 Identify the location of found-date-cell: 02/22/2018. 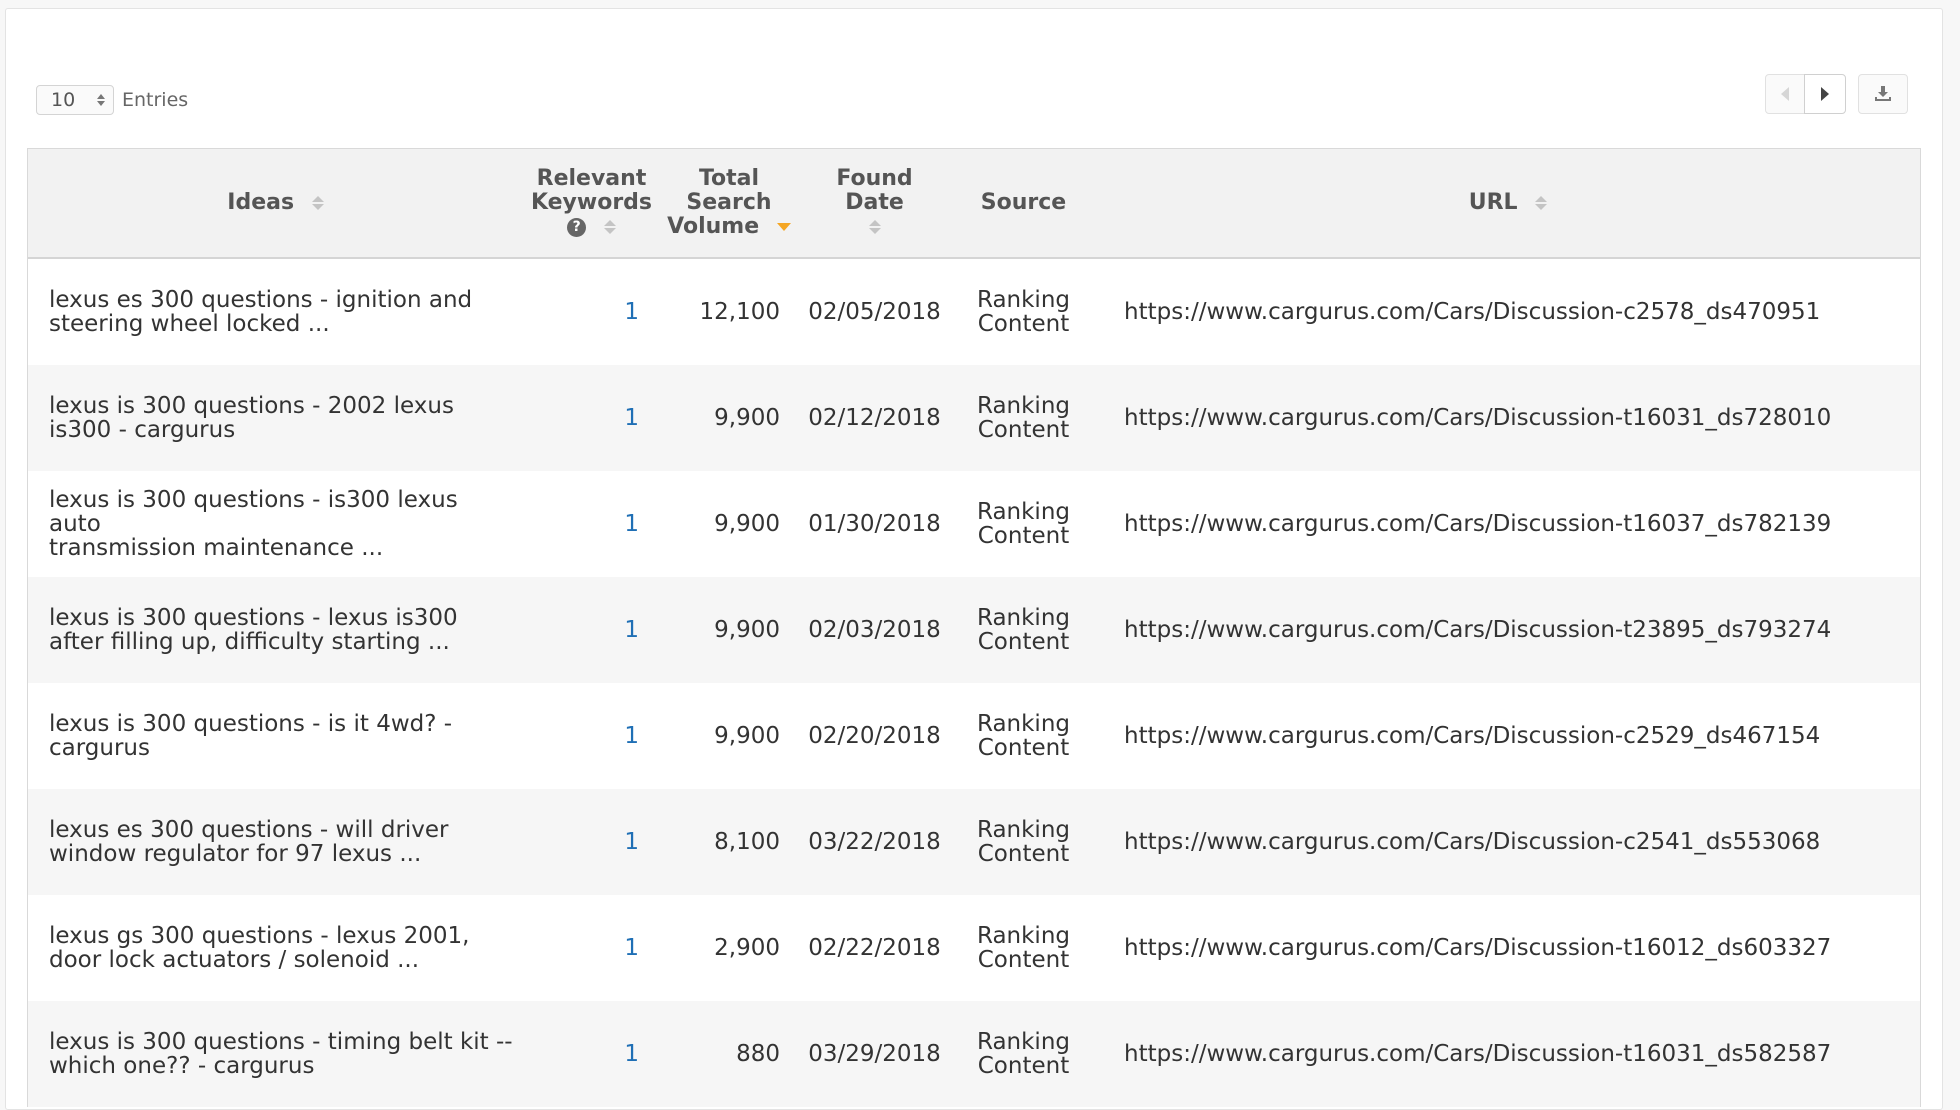
(874, 948).